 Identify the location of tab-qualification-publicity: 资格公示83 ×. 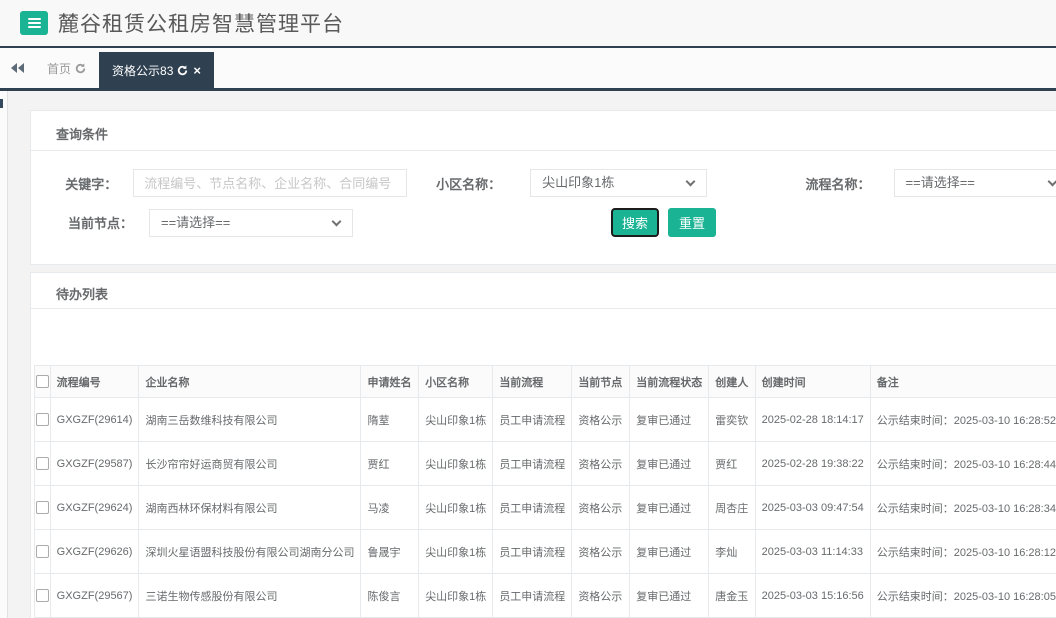
(156, 70).